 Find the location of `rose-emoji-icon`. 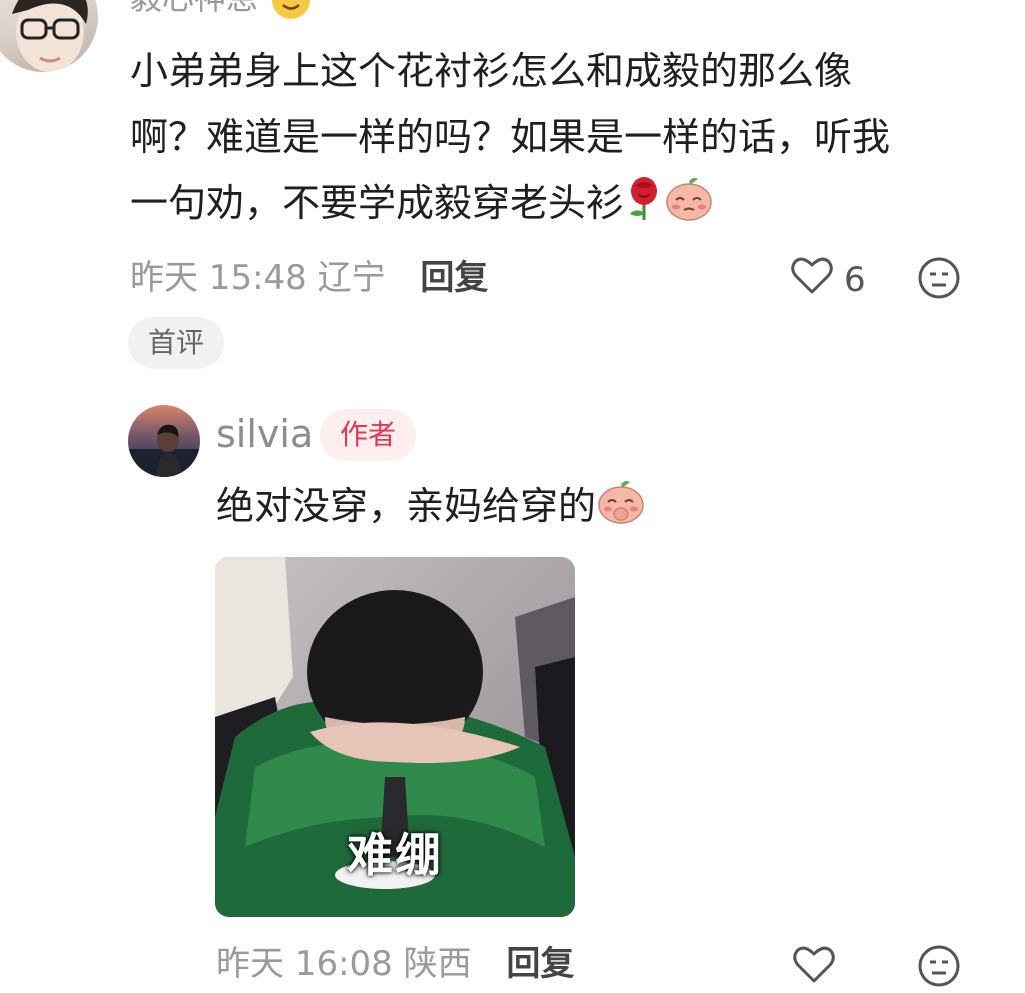

rose-emoji-icon is located at coordinates (644, 209).